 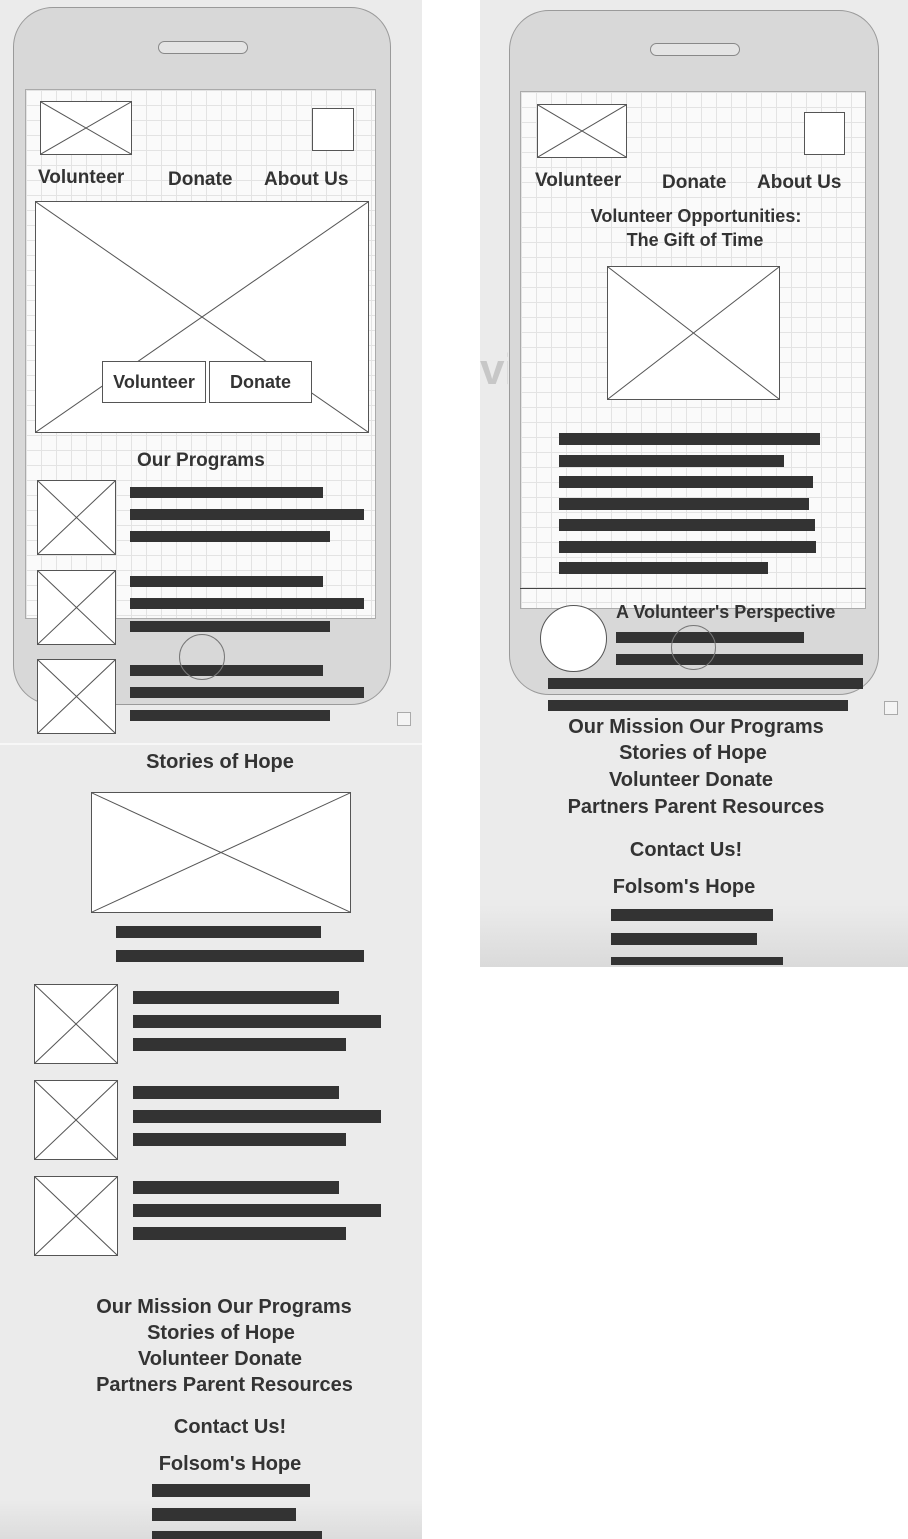 I want to click on right-logo-placeholder, so click(x=582, y=131).